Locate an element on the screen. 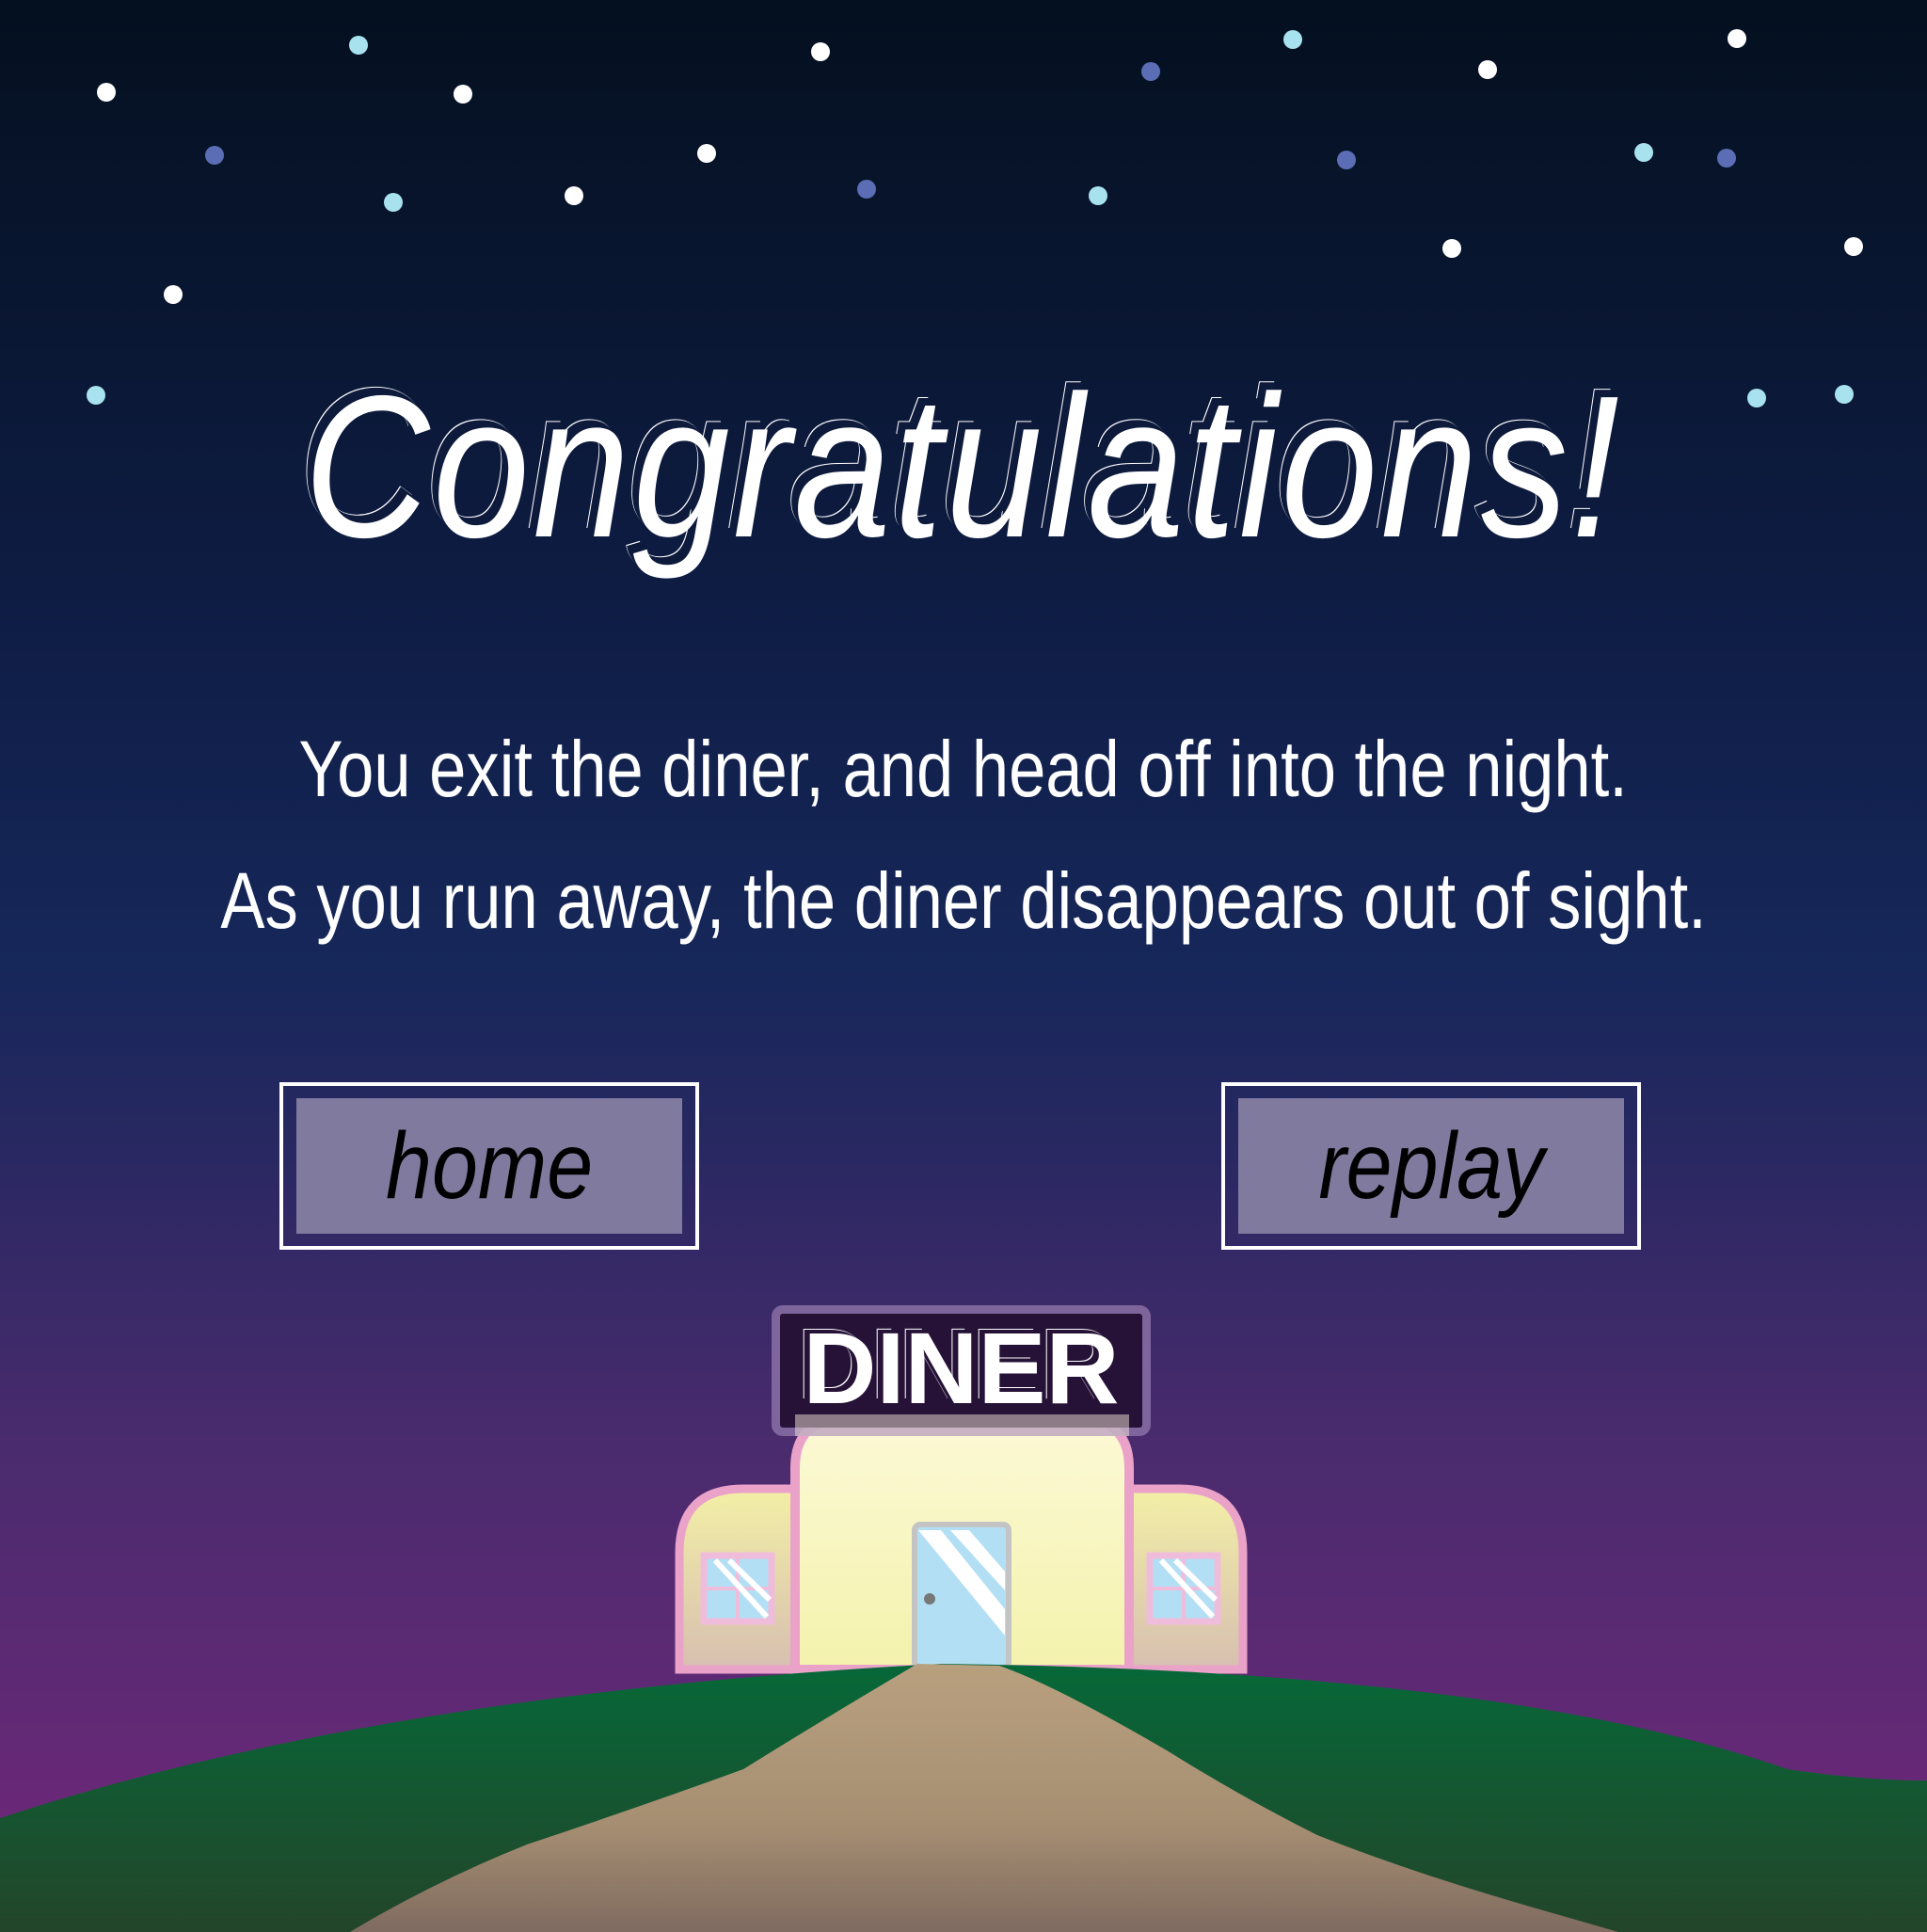 Image resolution: width=1927 pixels, height=1932 pixels. home-button: home is located at coordinates (489, 1166).